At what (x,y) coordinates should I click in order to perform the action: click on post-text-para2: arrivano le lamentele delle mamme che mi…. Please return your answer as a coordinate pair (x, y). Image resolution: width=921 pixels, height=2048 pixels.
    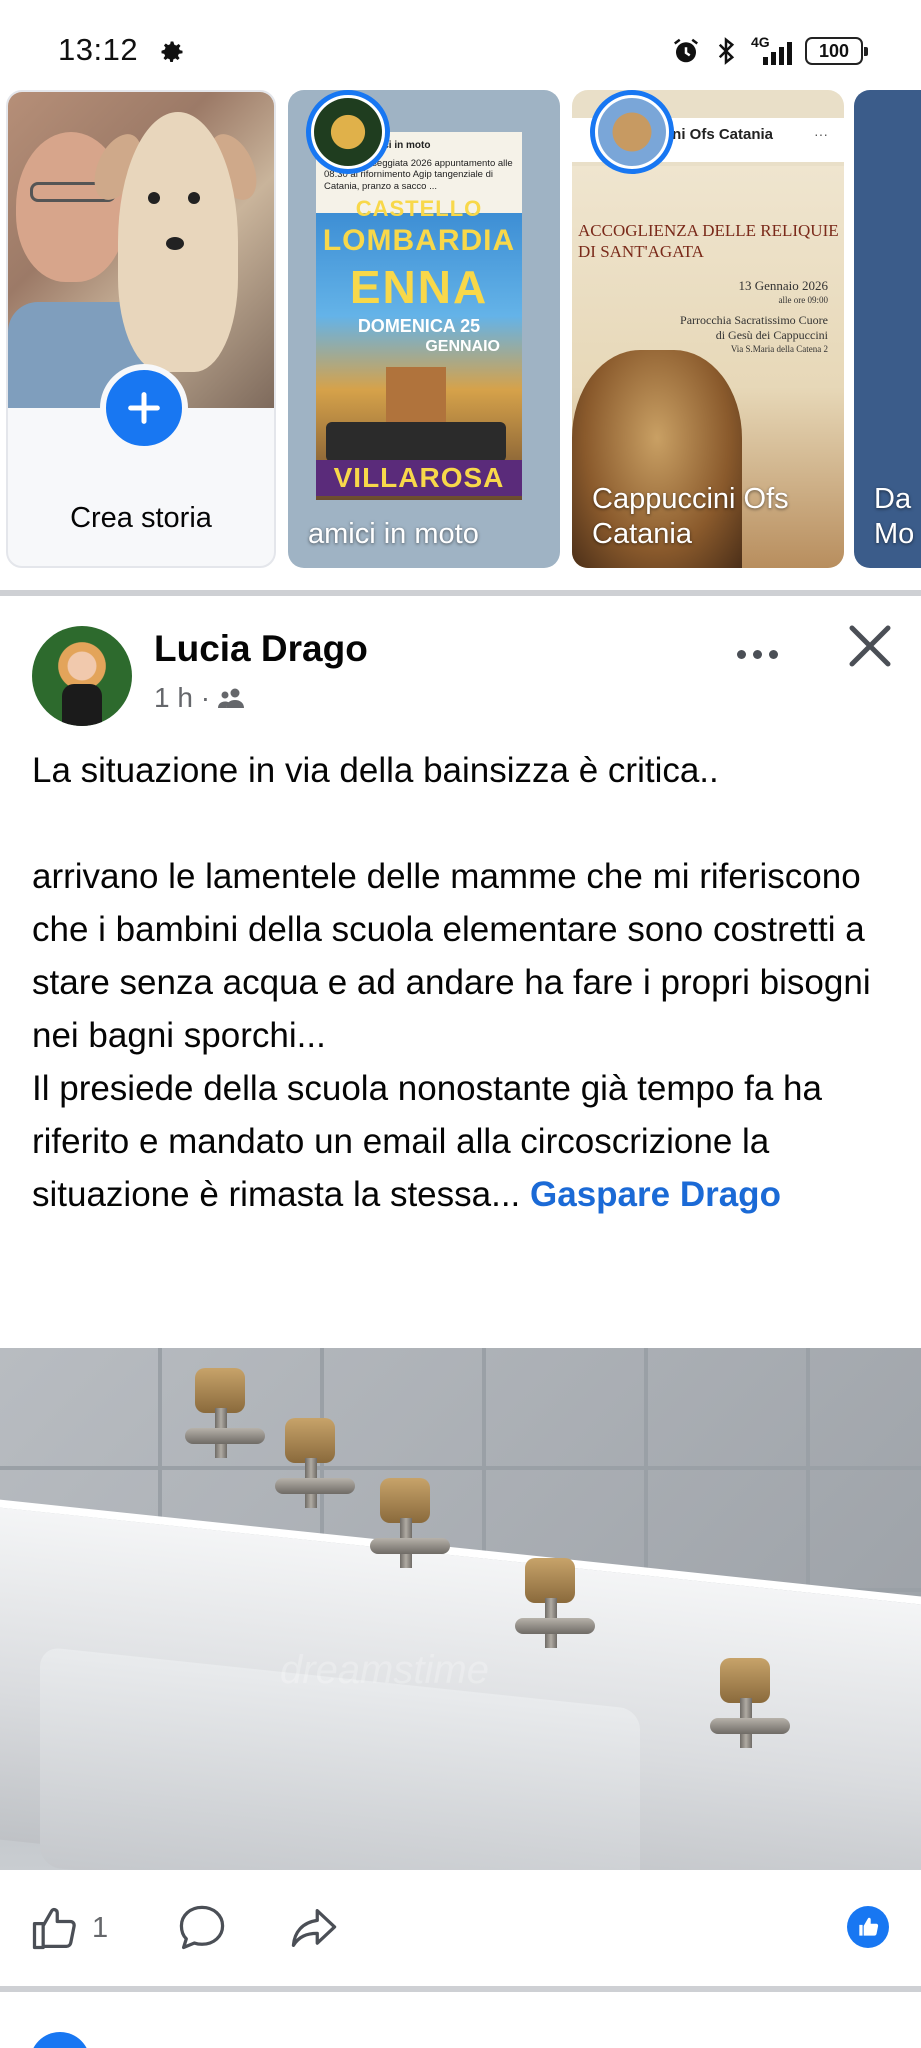
    Looking at the image, I should click on (451, 956).